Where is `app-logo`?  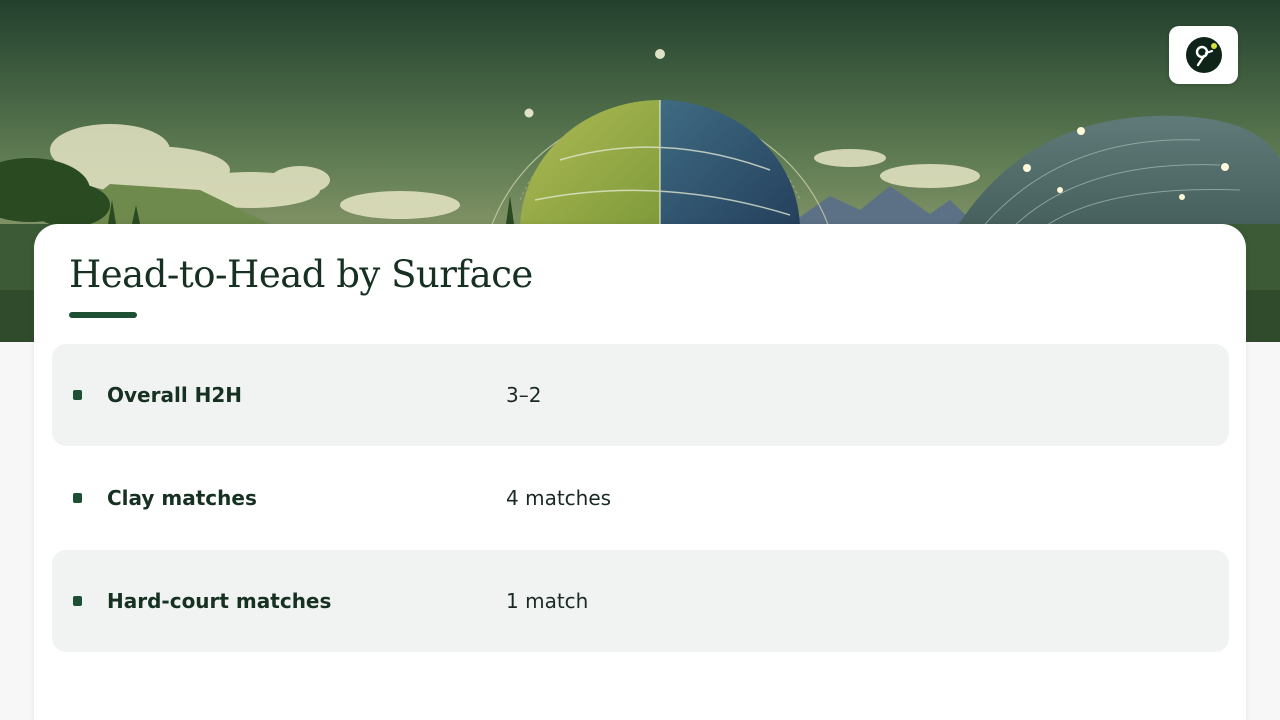 app-logo is located at coordinates (1203, 55).